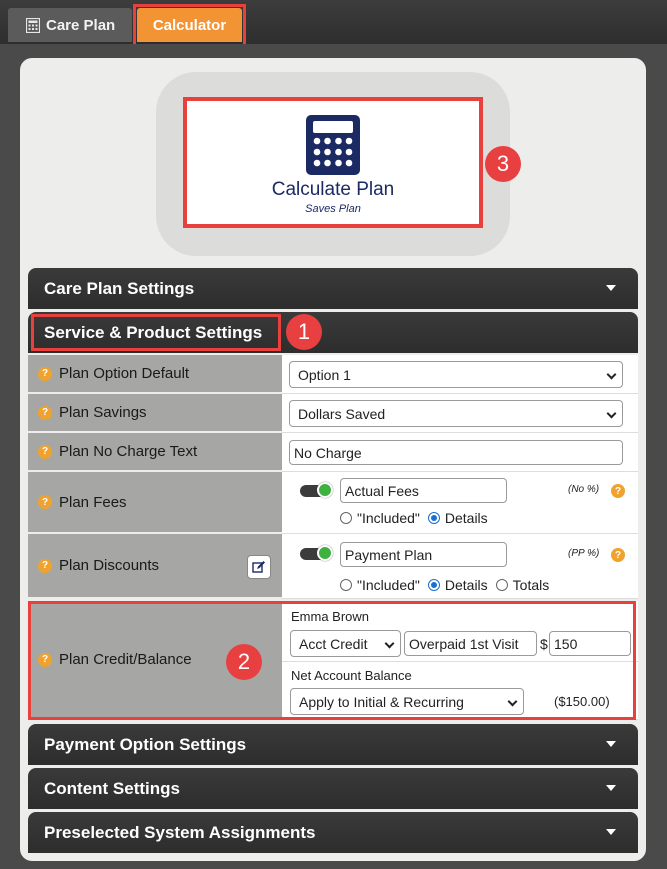 Image resolution: width=667 pixels, height=869 pixels. I want to click on plan-fees-toggle, so click(316, 490).